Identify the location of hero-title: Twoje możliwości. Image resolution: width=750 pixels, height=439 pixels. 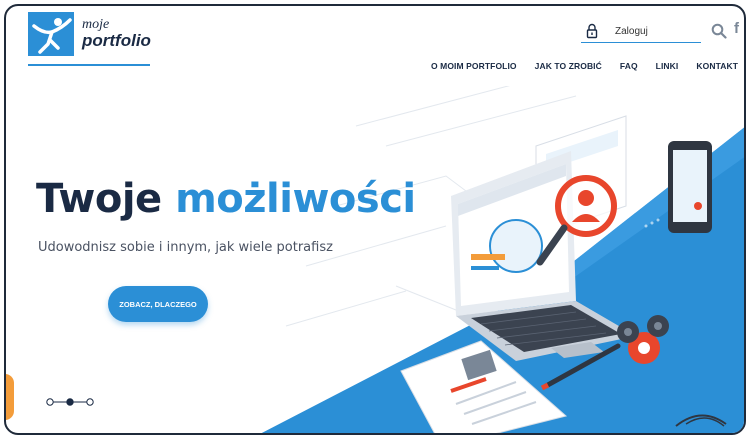
(226, 199).